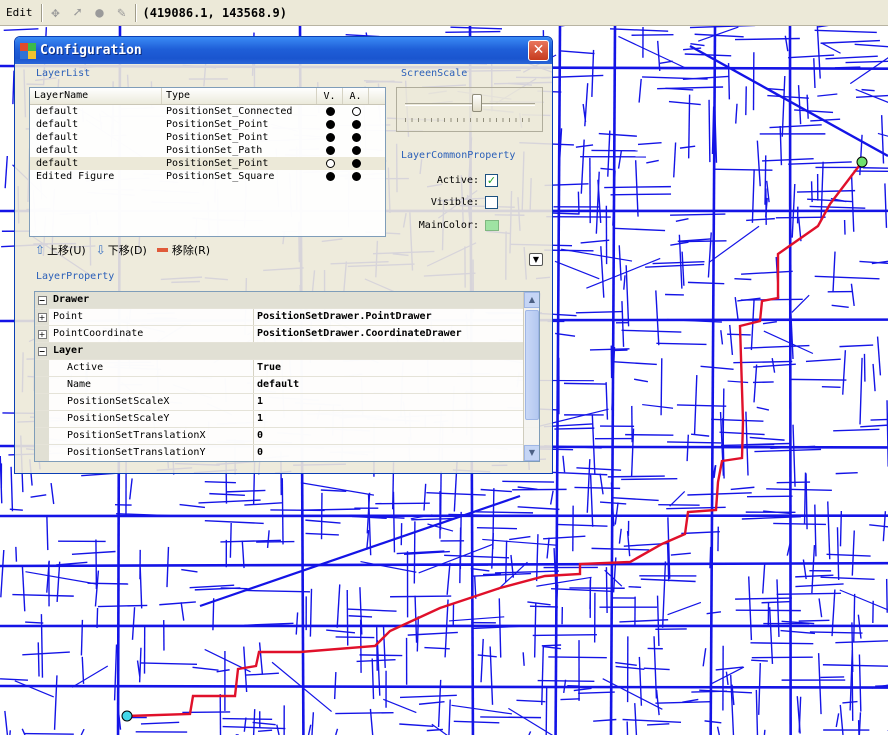 The image size is (888, 735). I want to click on property-row: + Point PositionSetDrawer.PointDrawer, so click(287, 317).